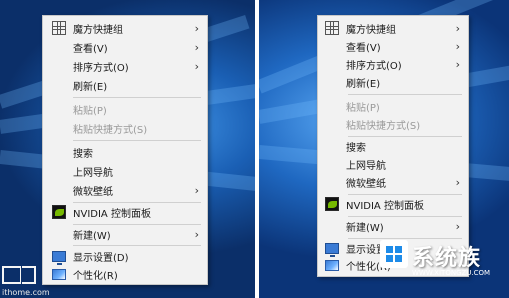  I want to click on ithome-watermark: ithome.com, so click(30, 280).